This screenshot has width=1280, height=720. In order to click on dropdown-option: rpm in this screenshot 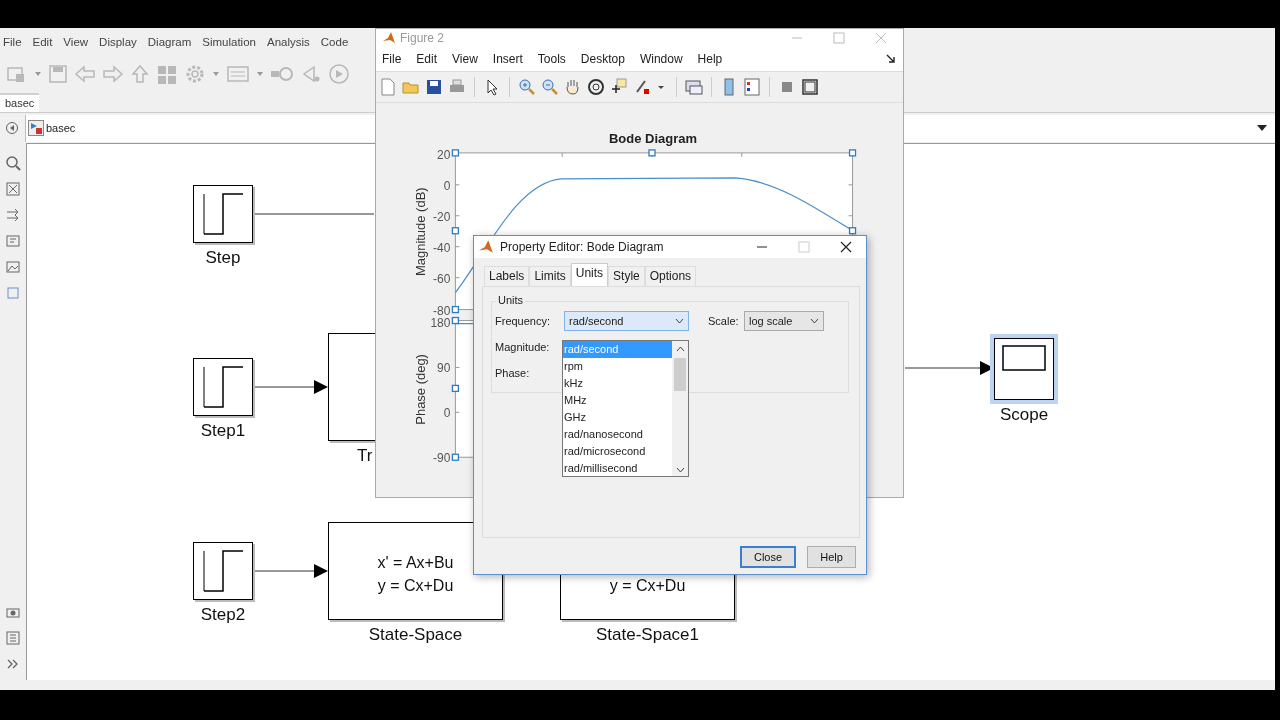, I will do `click(617, 366)`.